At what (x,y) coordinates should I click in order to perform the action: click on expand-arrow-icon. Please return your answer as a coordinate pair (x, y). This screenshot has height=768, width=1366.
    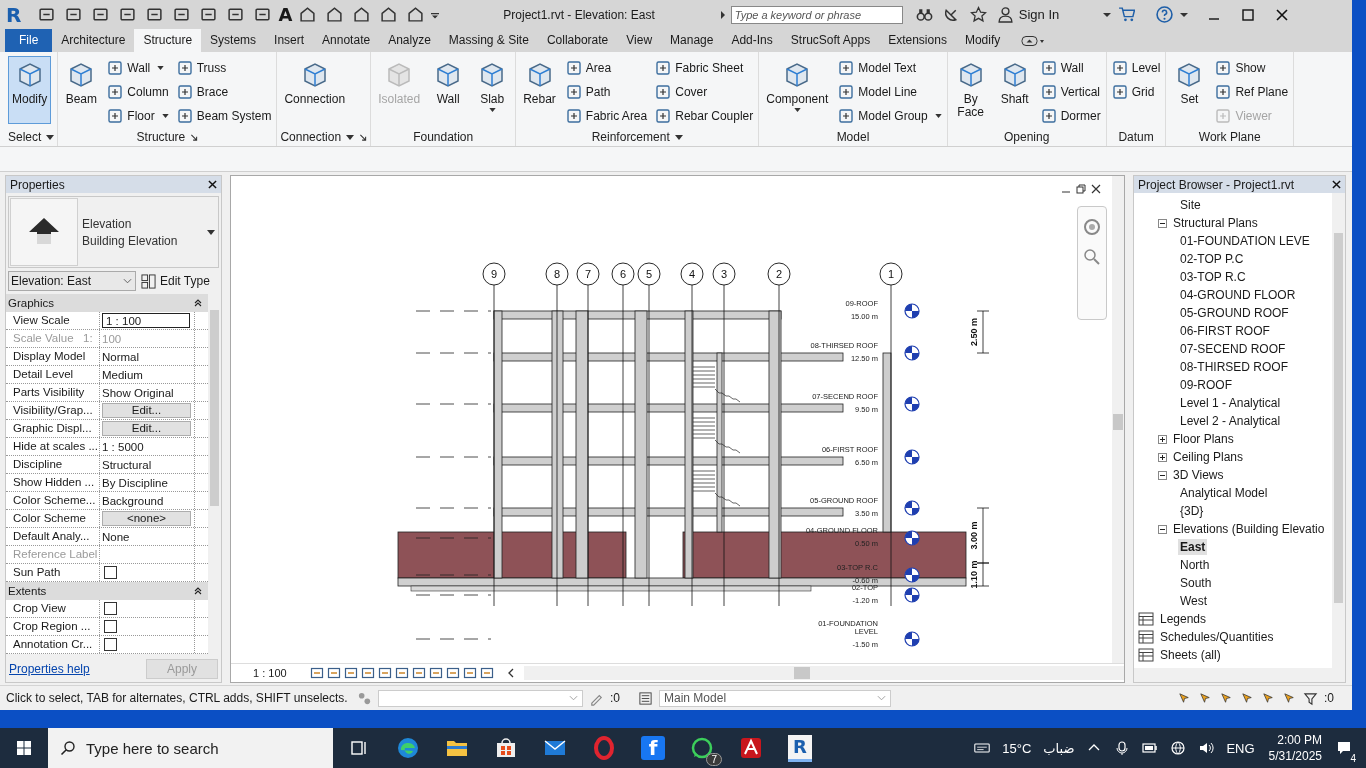
    Looking at the image, I should click on (722, 14).